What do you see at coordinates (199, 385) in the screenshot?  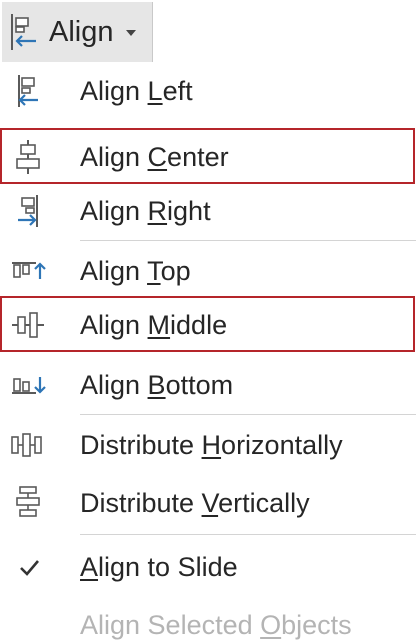 I see `label-text: ottom` at bounding box center [199, 385].